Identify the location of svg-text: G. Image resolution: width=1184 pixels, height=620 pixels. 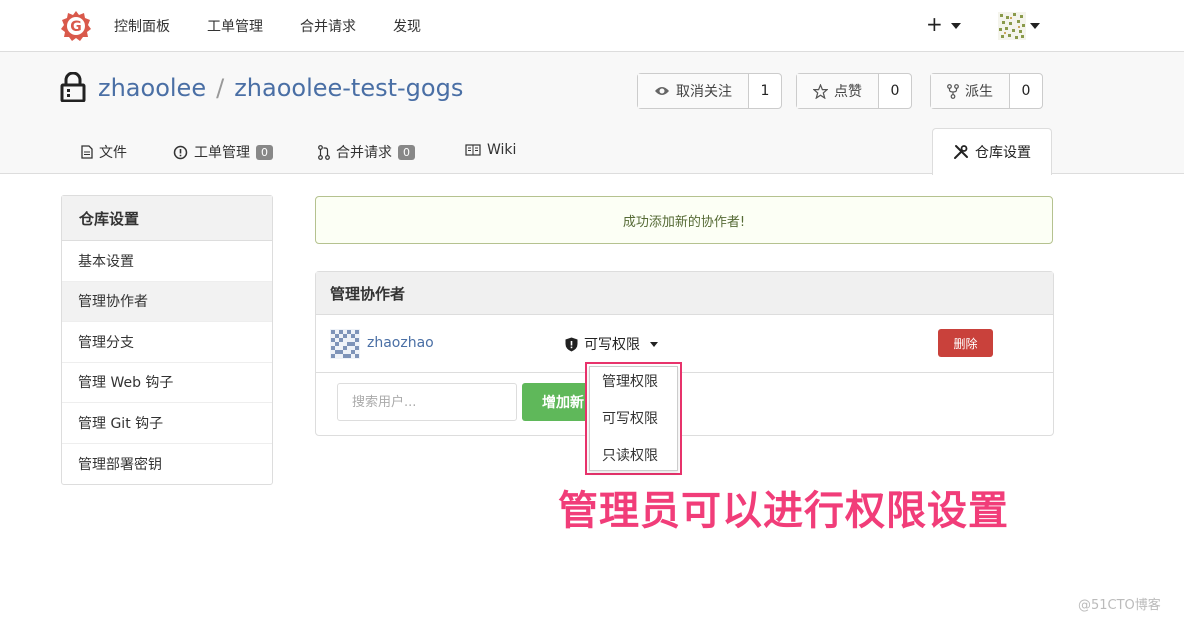
(76, 27).